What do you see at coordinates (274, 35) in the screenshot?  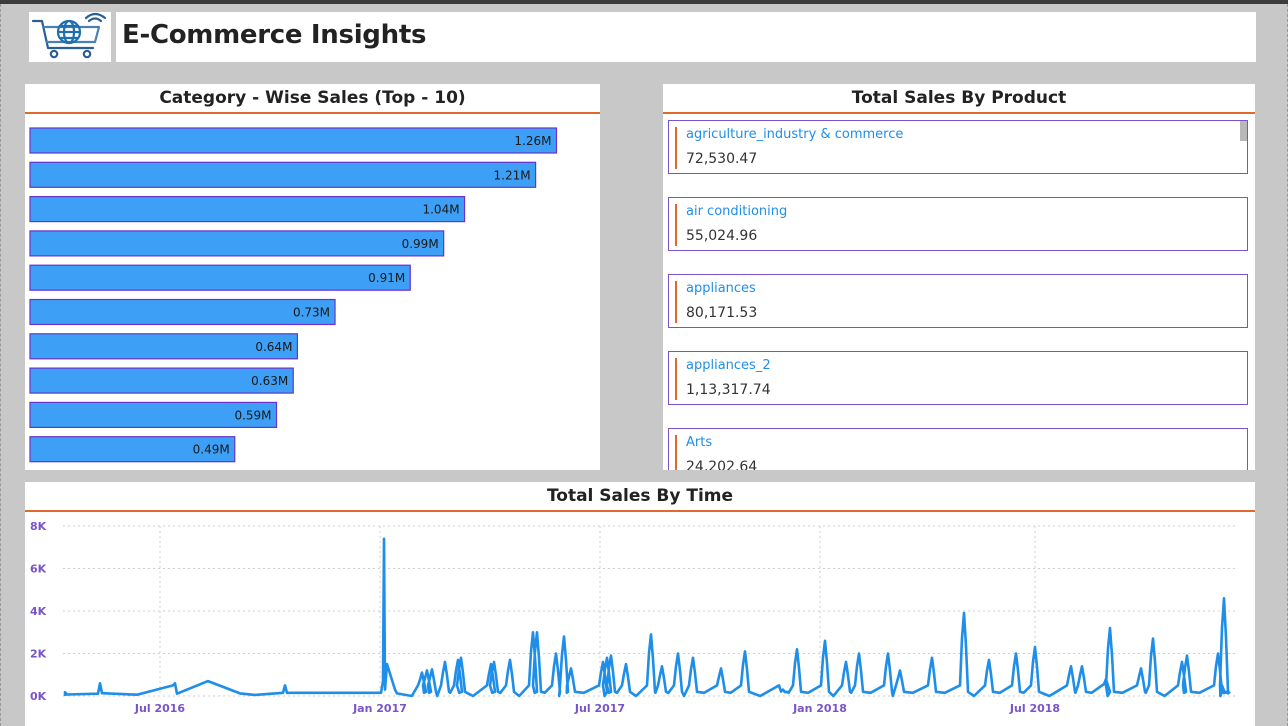 I see `page-title: E-Commerce Insights` at bounding box center [274, 35].